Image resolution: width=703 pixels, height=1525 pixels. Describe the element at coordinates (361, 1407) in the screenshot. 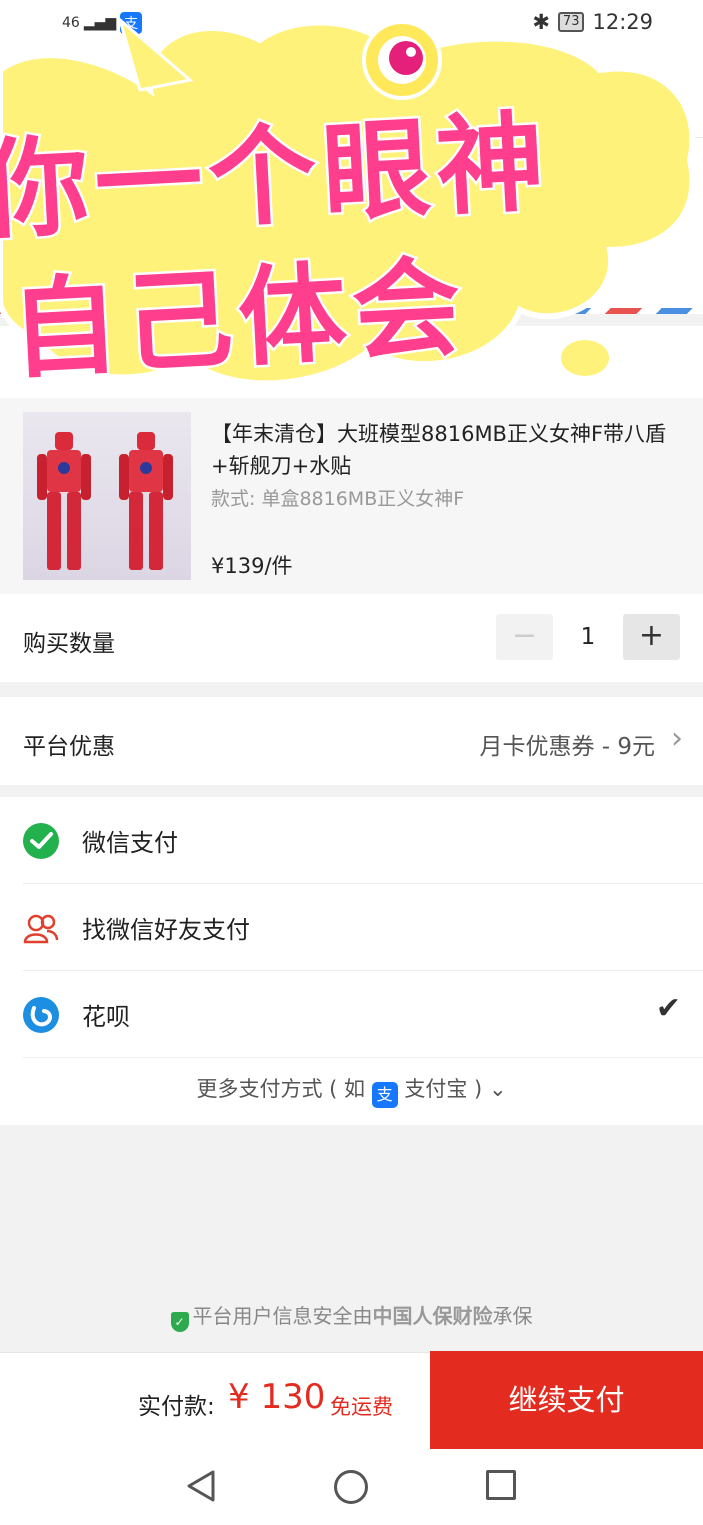

I see `free-shipping-label: 免运费` at that location.